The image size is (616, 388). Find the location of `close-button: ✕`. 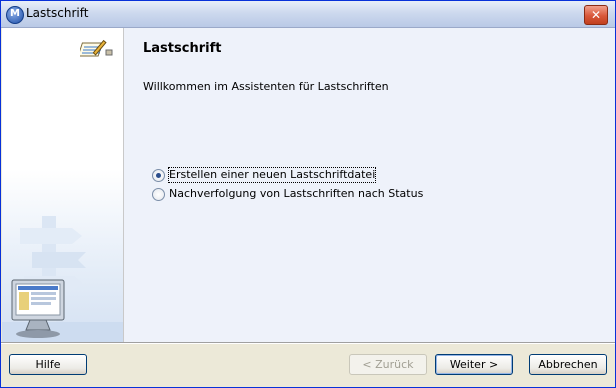

close-button: ✕ is located at coordinates (596, 15).